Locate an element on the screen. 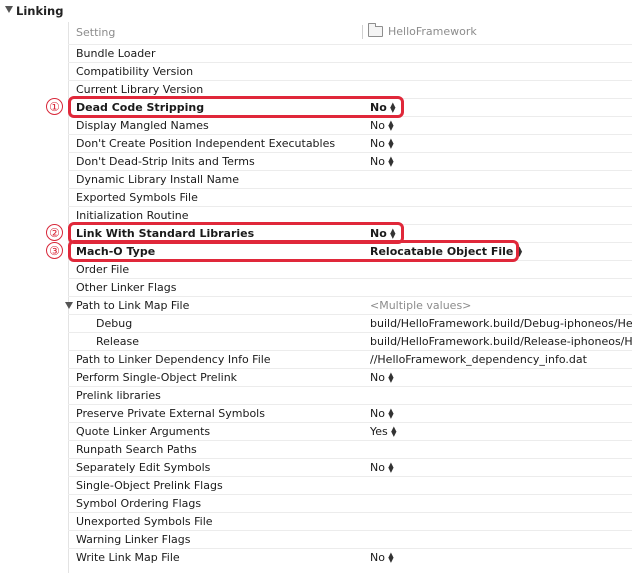  setting-name: Display Mangled Names is located at coordinates (142, 125).